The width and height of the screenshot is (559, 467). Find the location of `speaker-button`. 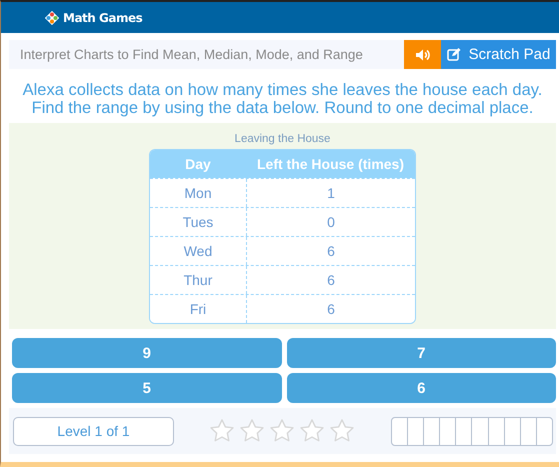

speaker-button is located at coordinates (422, 54).